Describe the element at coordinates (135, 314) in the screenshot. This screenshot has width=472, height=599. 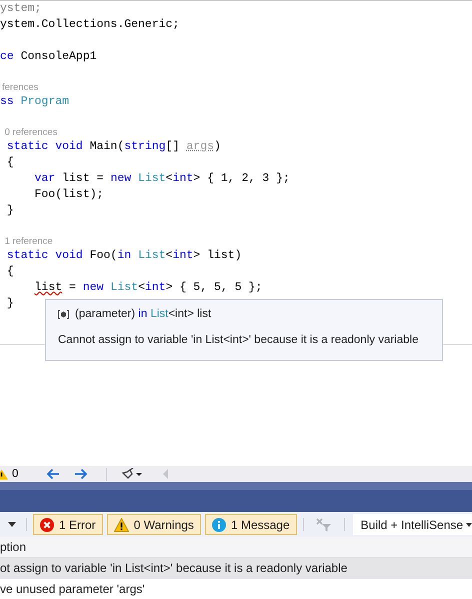
I see `signature-text: (parameter) in List<int> list` at that location.